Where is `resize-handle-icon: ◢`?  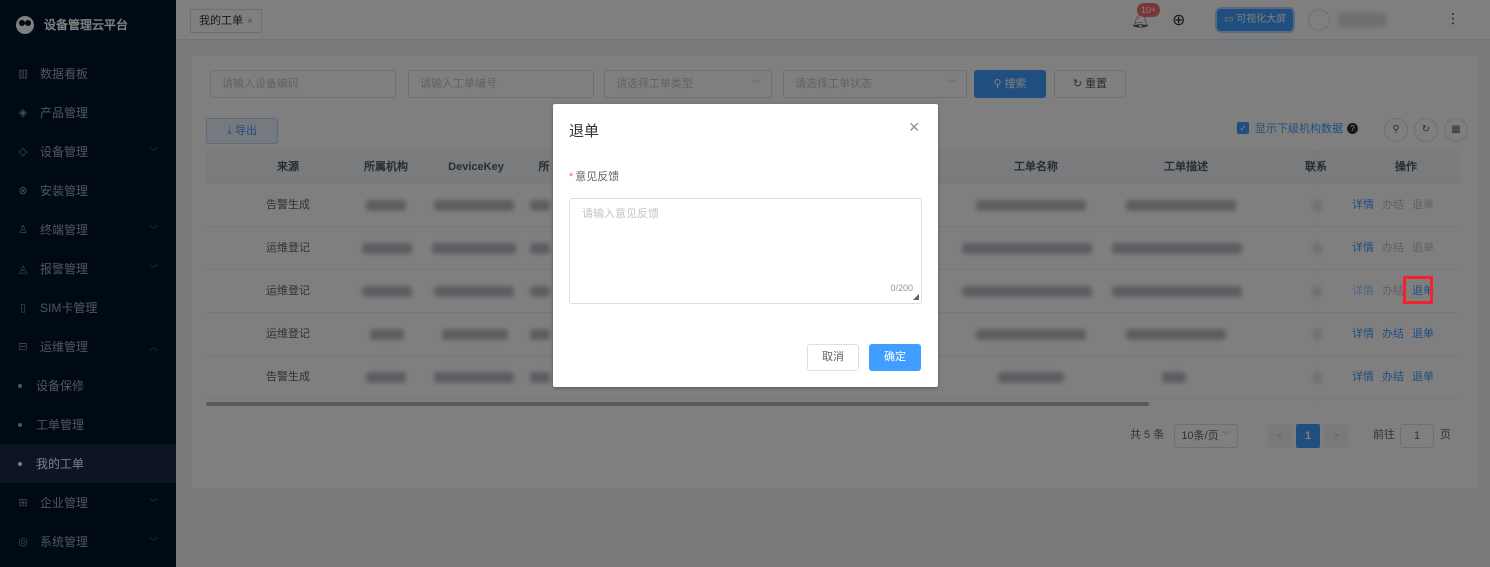
resize-handle-icon: ◢ is located at coordinates (916, 296).